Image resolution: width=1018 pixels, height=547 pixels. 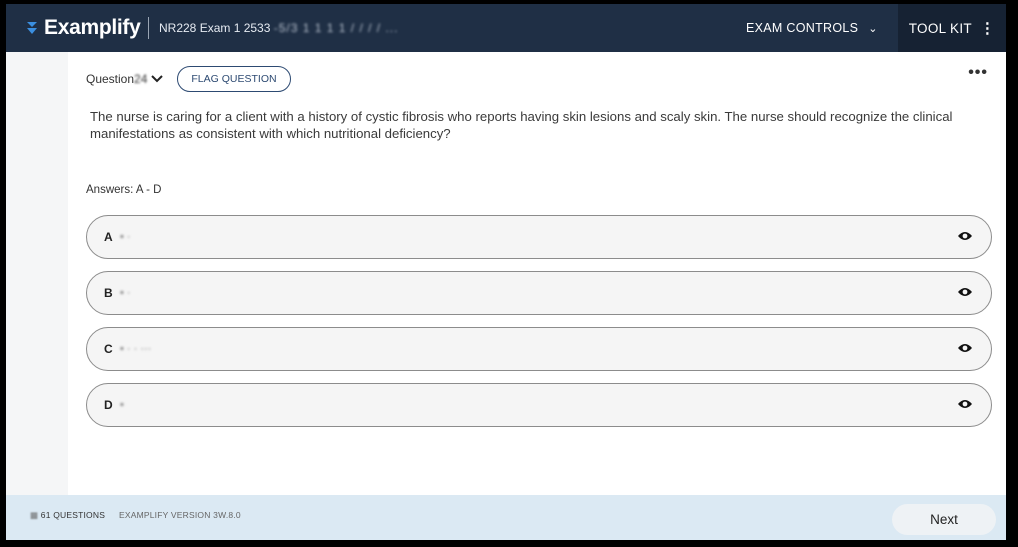 I want to click on choice-letter: B, so click(x=108, y=293).